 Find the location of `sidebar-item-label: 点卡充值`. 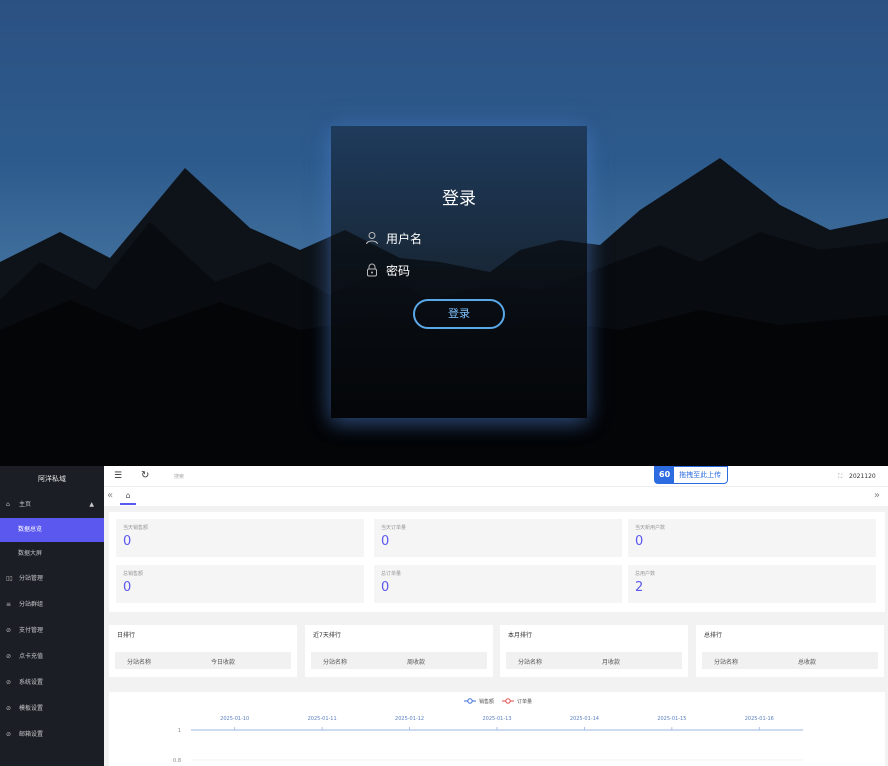

sidebar-item-label: 点卡充值 is located at coordinates (31, 656).